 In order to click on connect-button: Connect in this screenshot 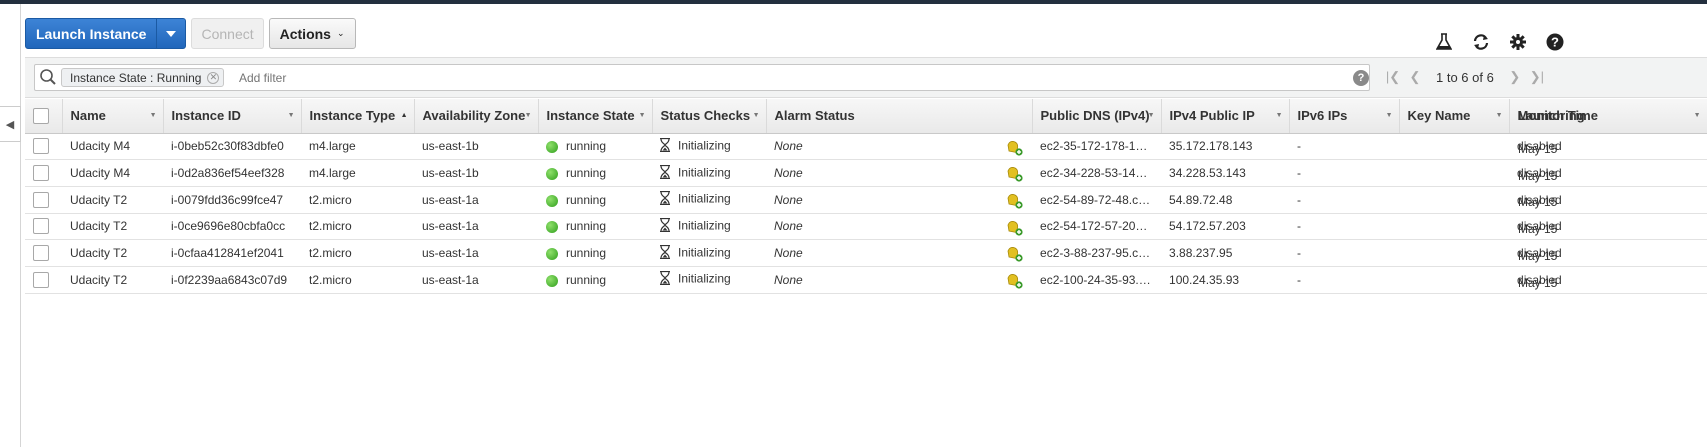, I will do `click(227, 33)`.